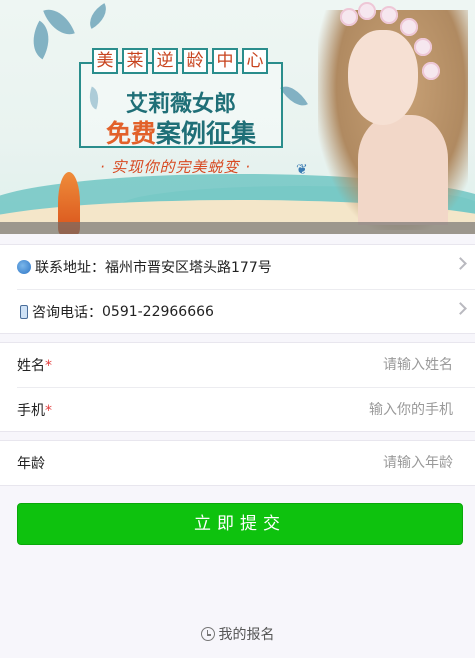  I want to click on address-label: 联系地址：, so click(70, 268).